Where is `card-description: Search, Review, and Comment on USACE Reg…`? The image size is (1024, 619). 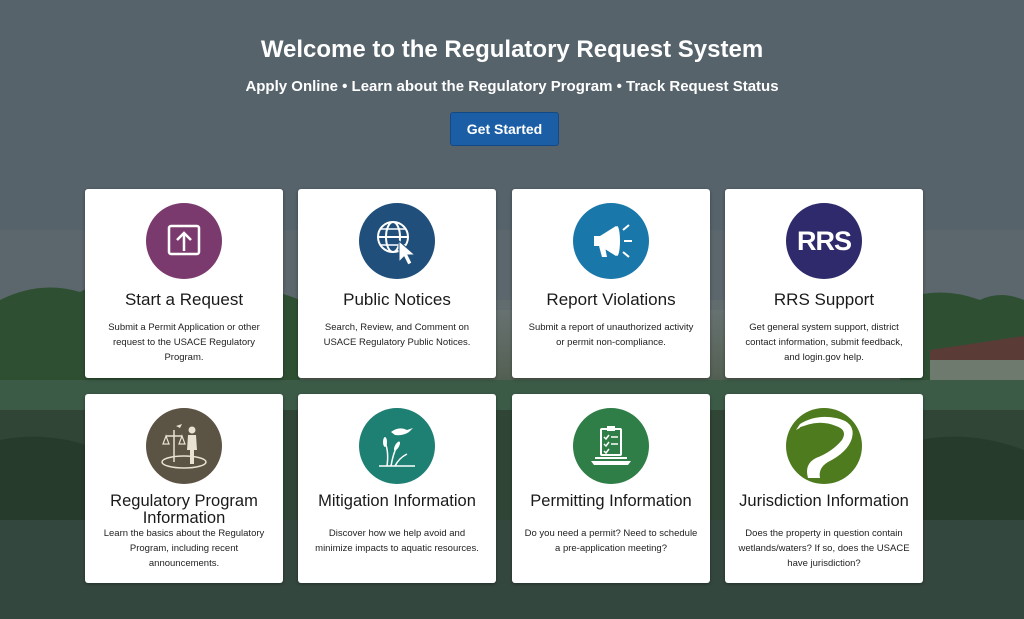
card-description: Search, Review, and Comment on USACE Reg… is located at coordinates (397, 335).